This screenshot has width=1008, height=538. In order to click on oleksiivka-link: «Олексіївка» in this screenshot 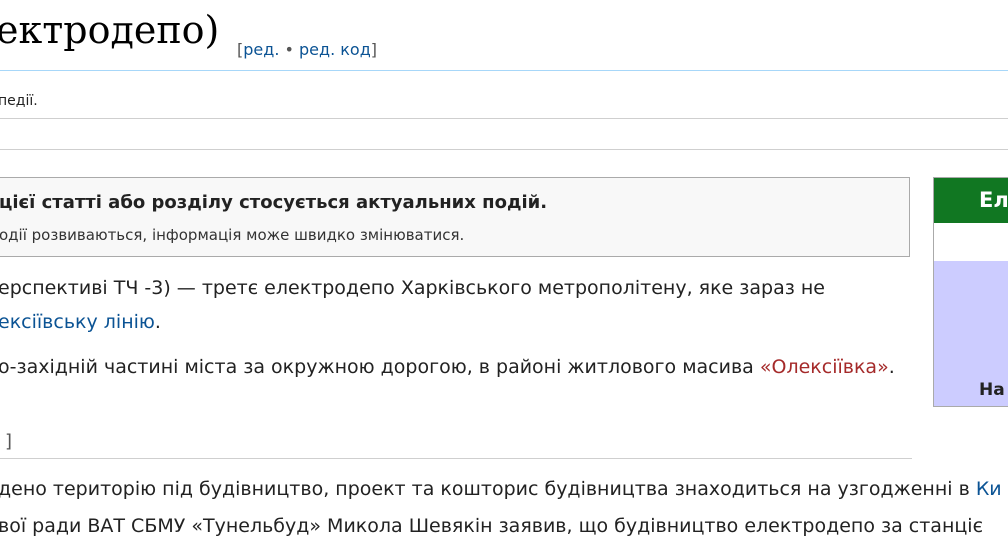, I will do `click(824, 367)`.